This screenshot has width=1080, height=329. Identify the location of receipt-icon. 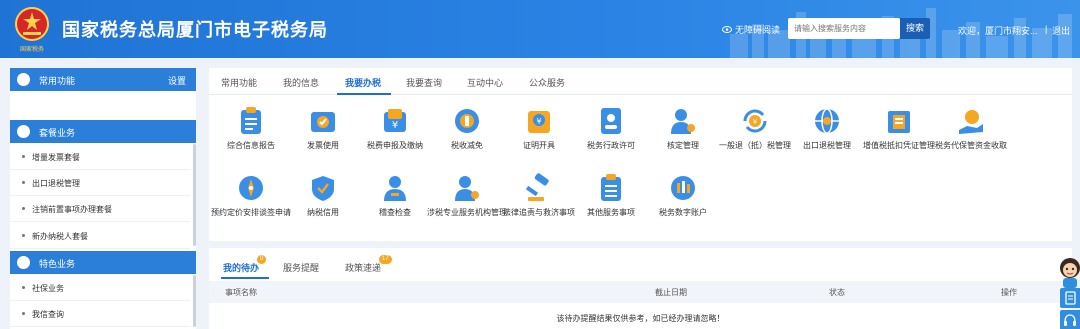
(899, 122).